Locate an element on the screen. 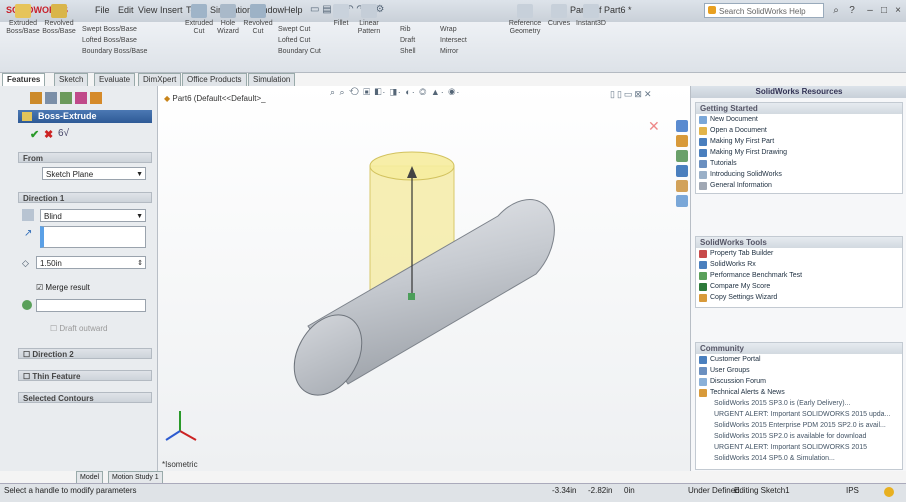 This screenshot has width=906, height=502. intersect-button: Intersect is located at coordinates (453, 40).